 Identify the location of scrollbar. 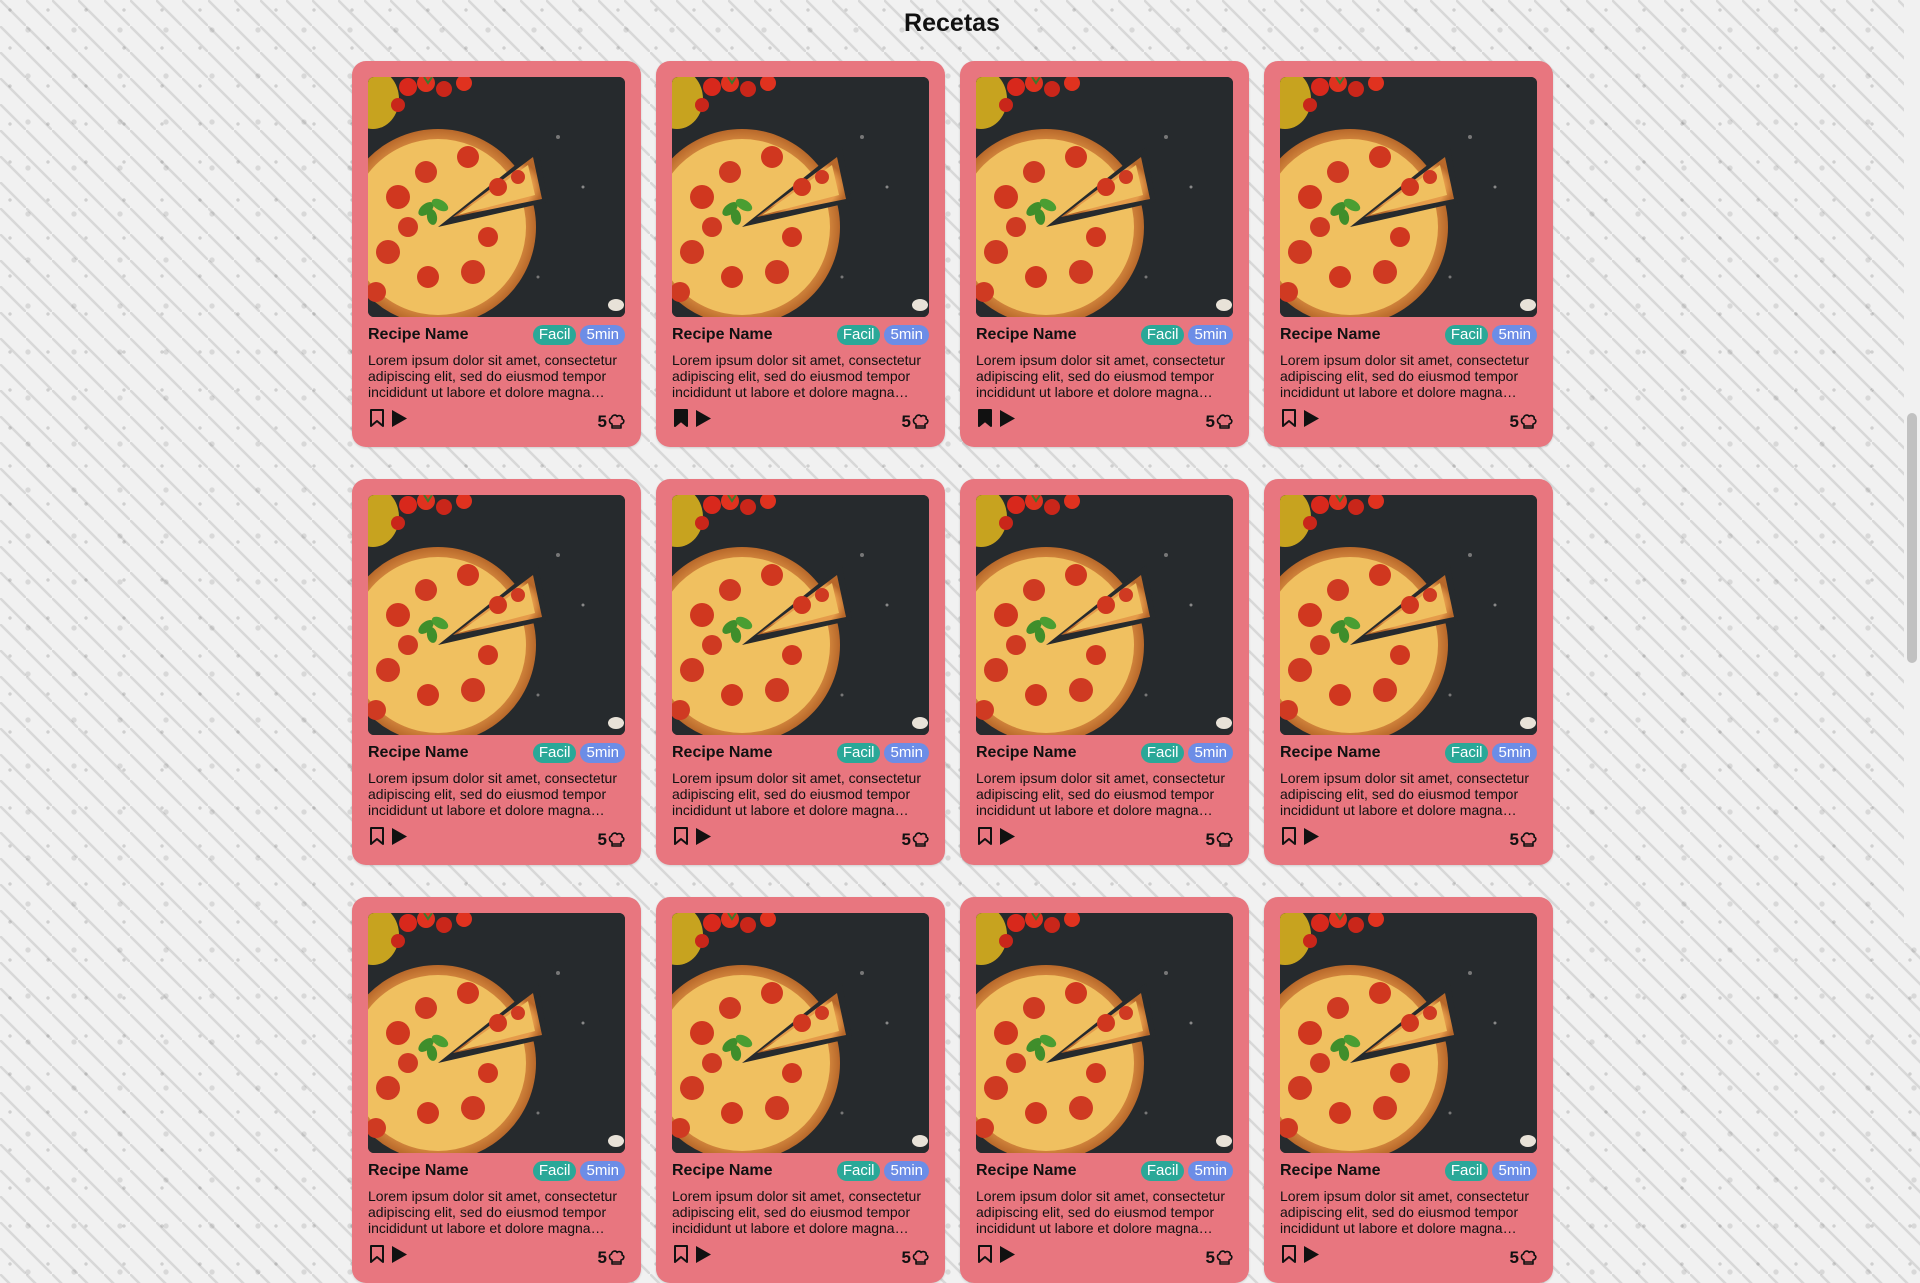
(1912, 471).